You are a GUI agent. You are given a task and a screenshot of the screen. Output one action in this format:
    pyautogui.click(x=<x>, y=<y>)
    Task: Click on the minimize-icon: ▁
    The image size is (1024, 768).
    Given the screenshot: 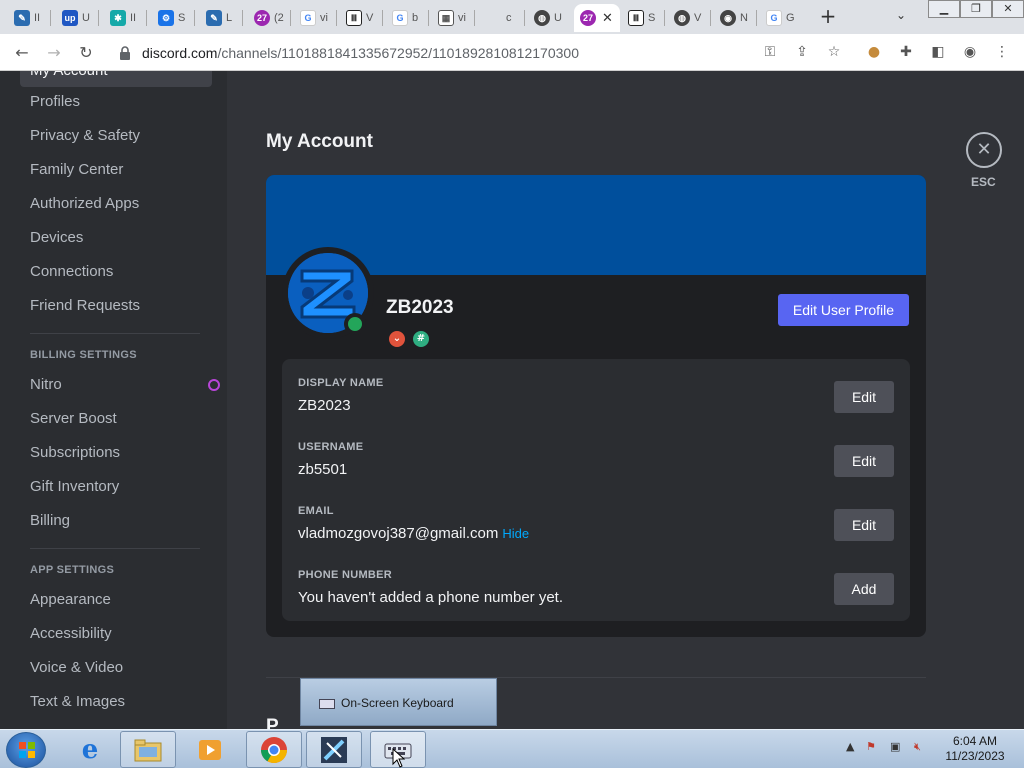 What is the action you would take?
    pyautogui.click(x=944, y=9)
    